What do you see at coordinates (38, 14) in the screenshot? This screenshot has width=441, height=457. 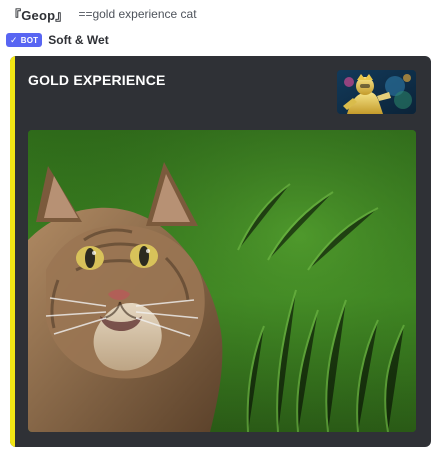 I see `message-author: 『Geop』` at bounding box center [38, 14].